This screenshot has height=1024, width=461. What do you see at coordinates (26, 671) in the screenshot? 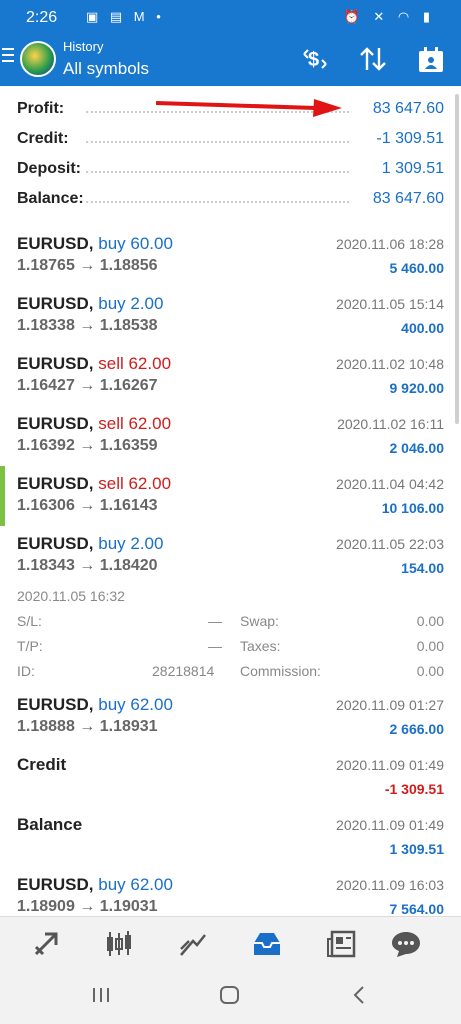
I see `id-label: ID:` at bounding box center [26, 671].